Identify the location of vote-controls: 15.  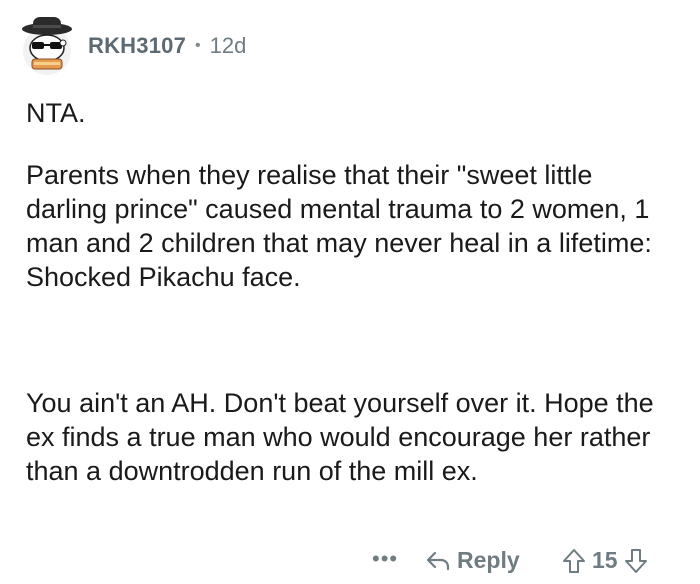
(605, 560).